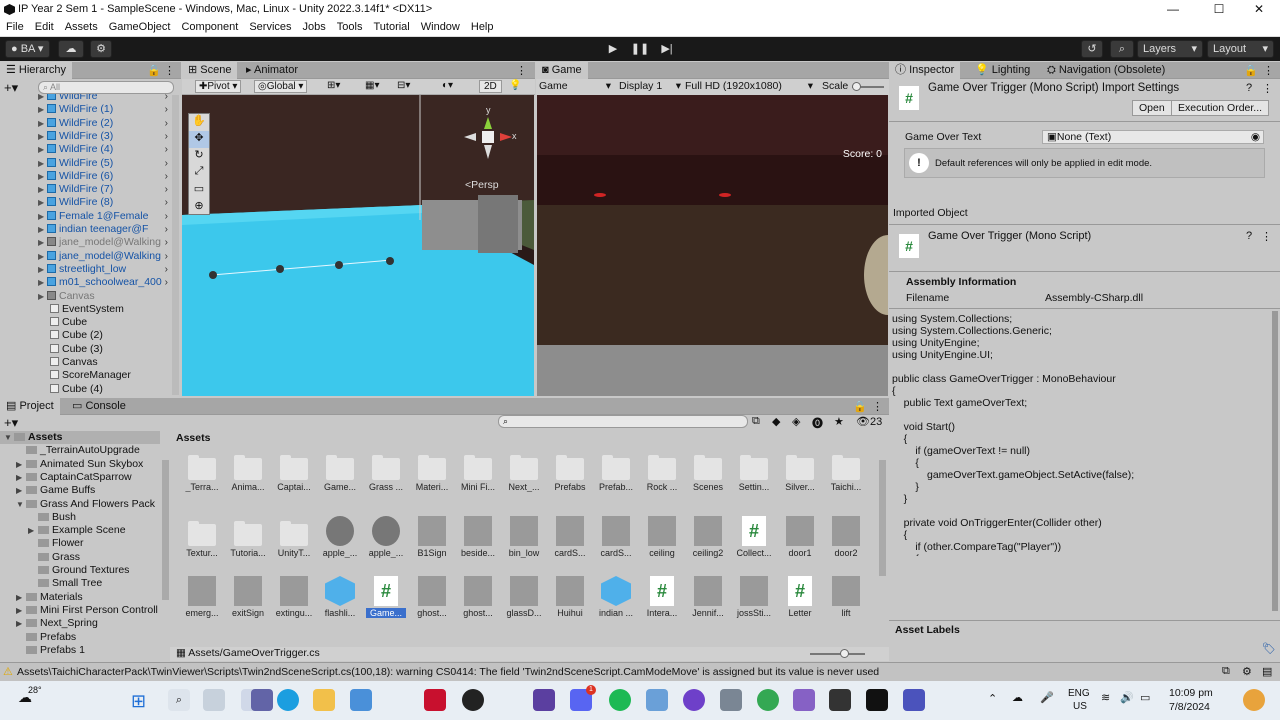  I want to click on hierarchy-item: Cube (4), so click(86, 389).